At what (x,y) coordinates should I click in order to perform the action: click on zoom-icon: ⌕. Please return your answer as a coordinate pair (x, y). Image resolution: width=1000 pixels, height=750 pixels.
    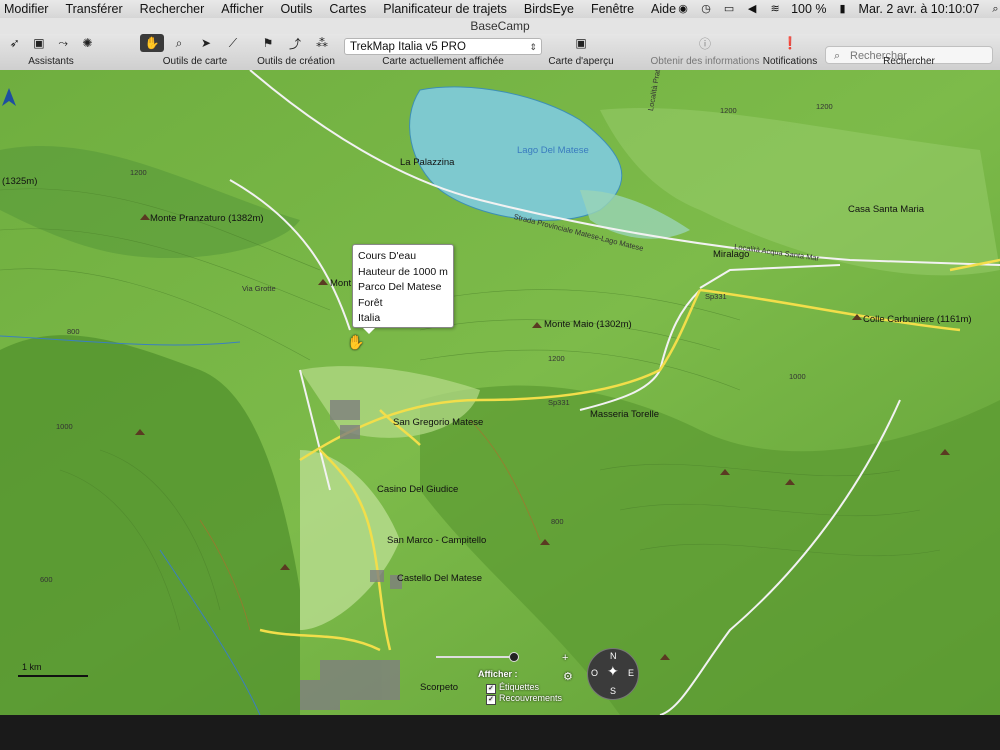
    Looking at the image, I should click on (179, 43).